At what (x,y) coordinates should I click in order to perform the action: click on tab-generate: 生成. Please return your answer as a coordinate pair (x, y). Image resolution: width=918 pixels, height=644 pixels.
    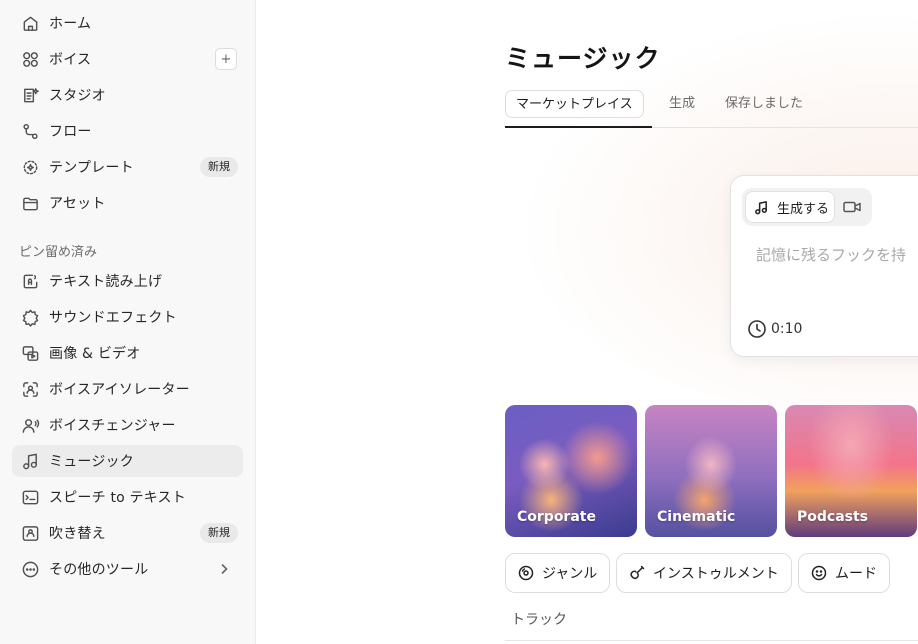
    Looking at the image, I should click on (682, 104).